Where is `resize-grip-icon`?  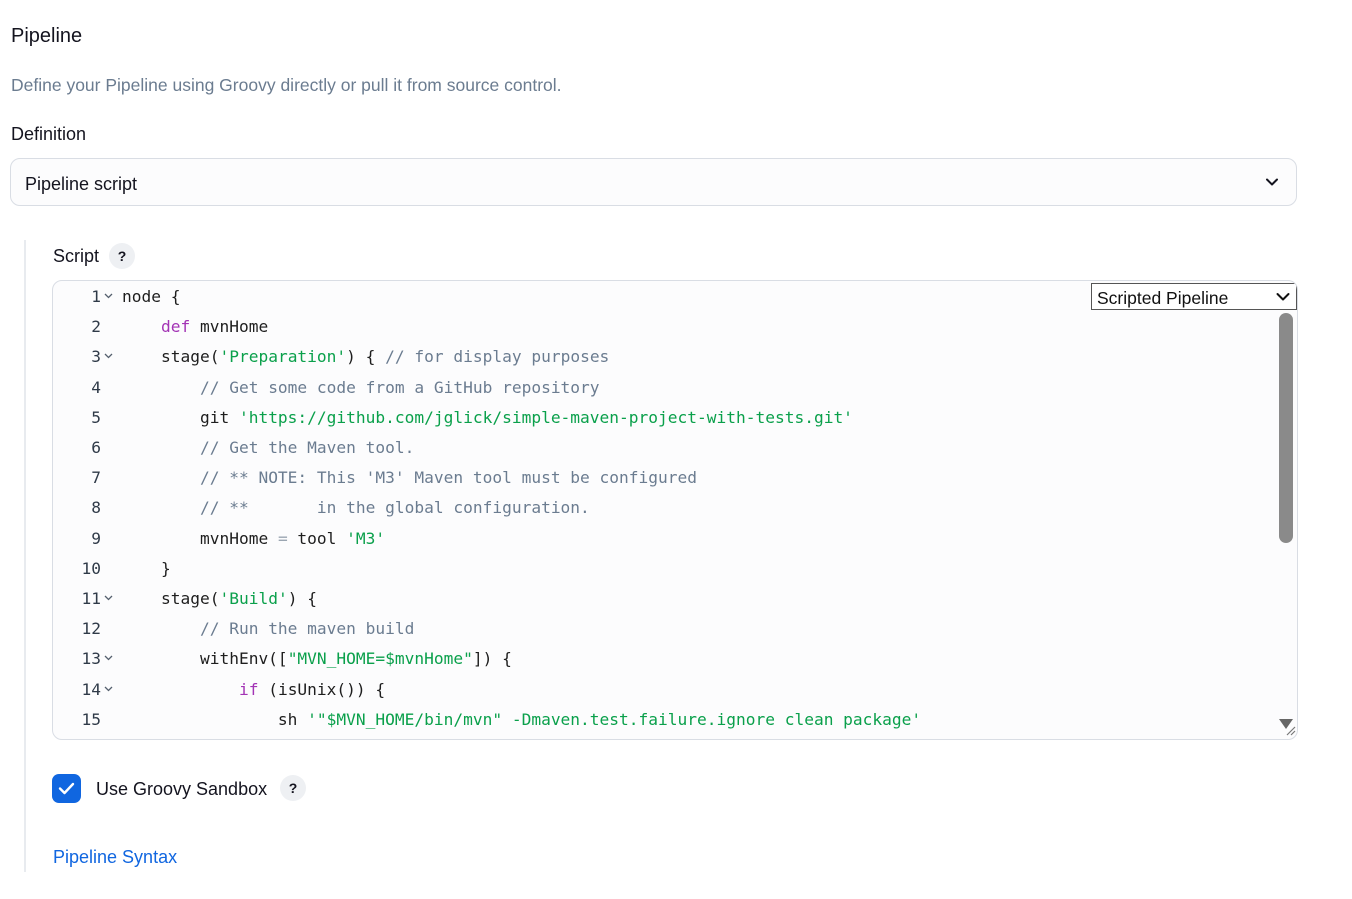
resize-grip-icon is located at coordinates (1290, 730).